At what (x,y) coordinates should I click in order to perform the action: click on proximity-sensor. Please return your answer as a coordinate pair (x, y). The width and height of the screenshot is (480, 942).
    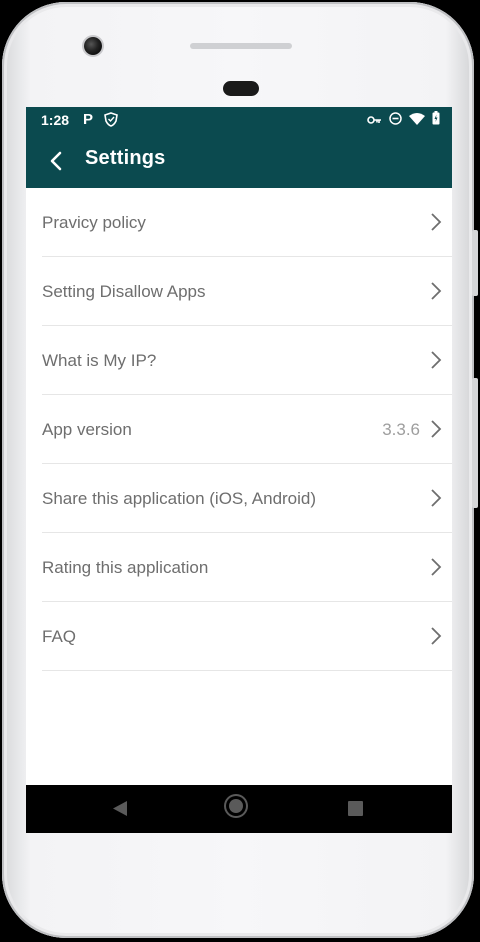
    Looking at the image, I should click on (241, 88).